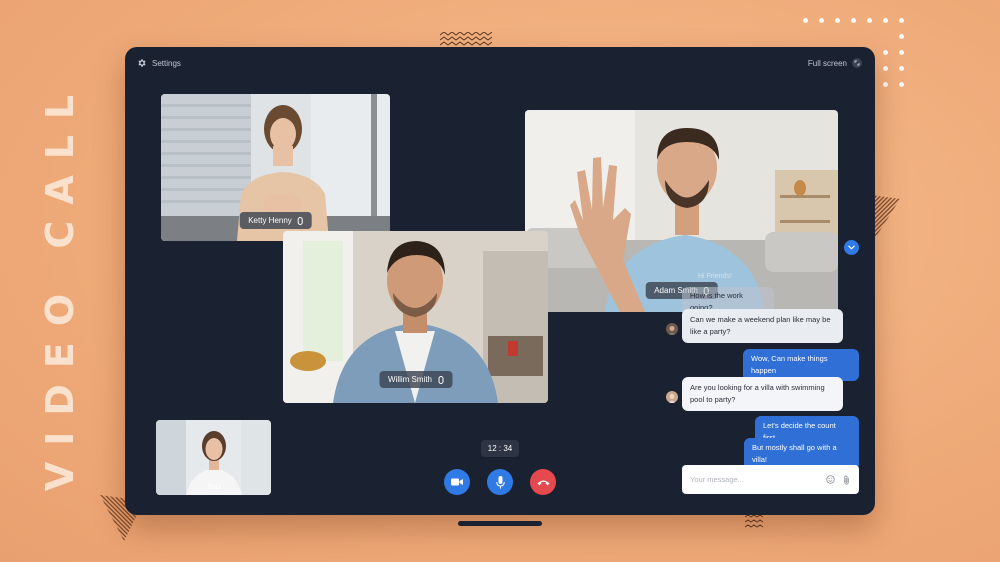 This screenshot has width=1000, height=562. What do you see at coordinates (500, 448) in the screenshot?
I see `call-timer: 12 : 34` at bounding box center [500, 448].